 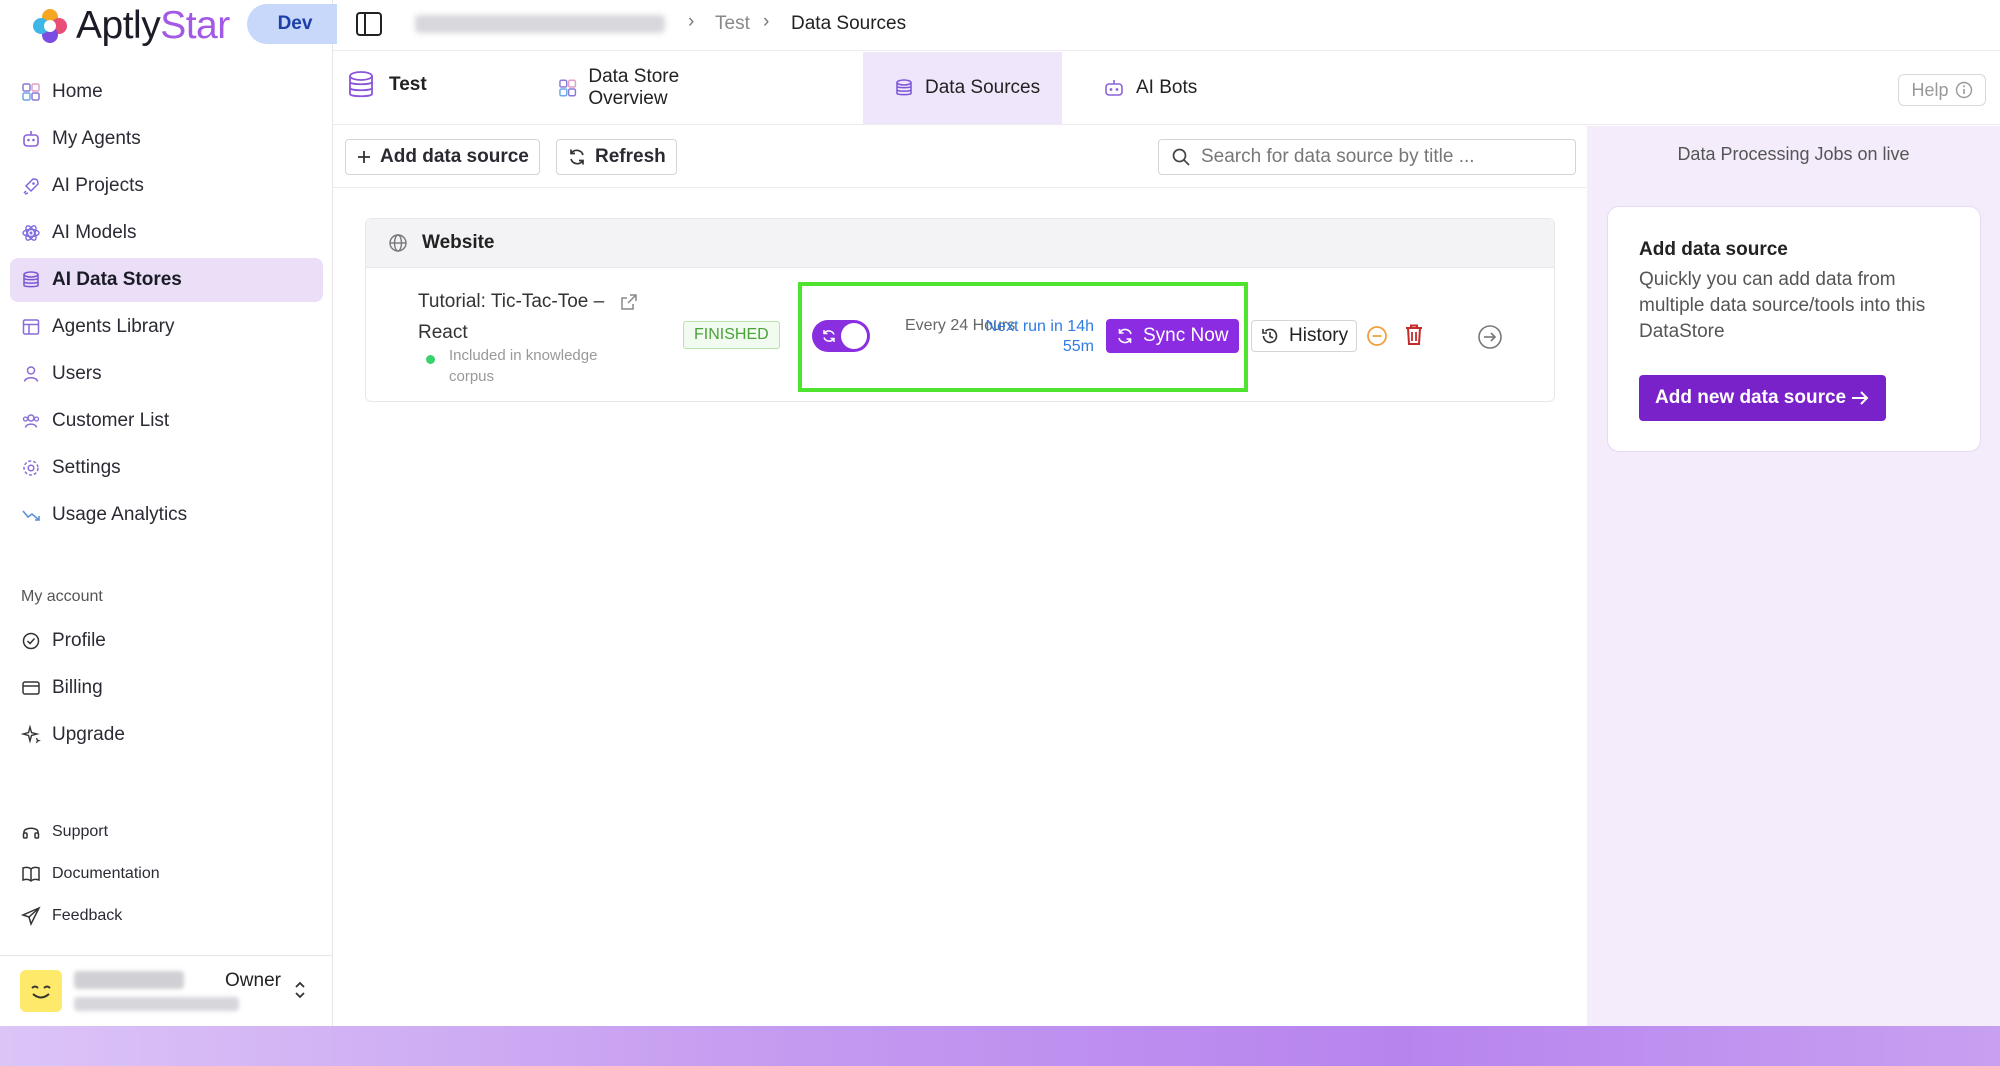 I want to click on tab-label: AI Bots, so click(x=1167, y=87).